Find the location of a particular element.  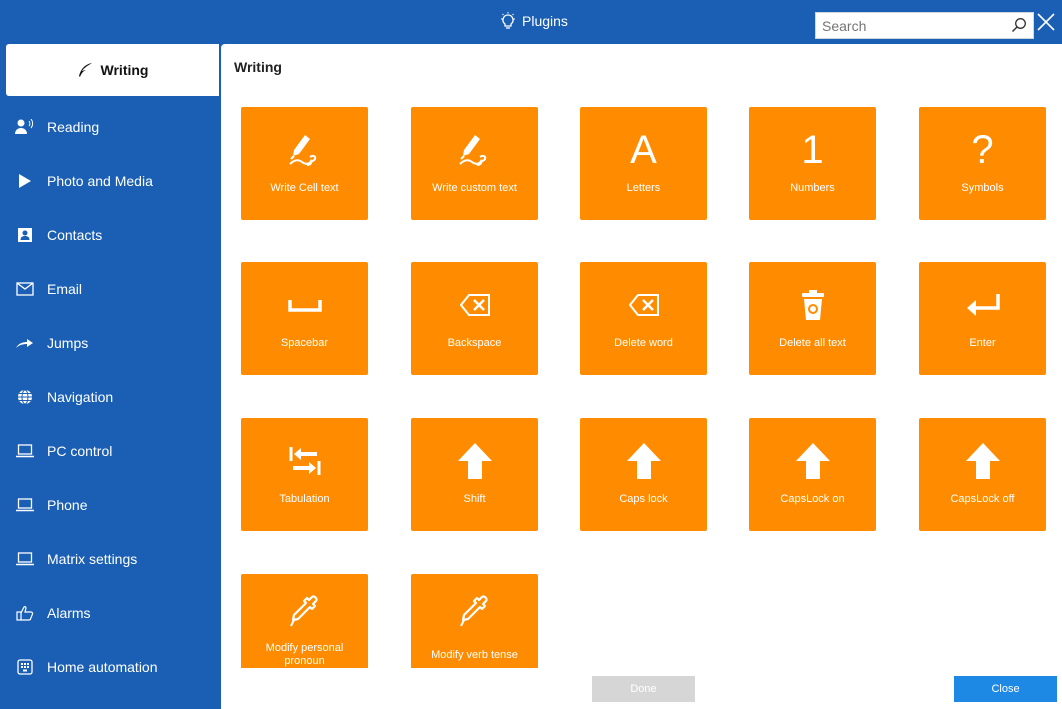

tile-shift: Shift is located at coordinates (474, 474).